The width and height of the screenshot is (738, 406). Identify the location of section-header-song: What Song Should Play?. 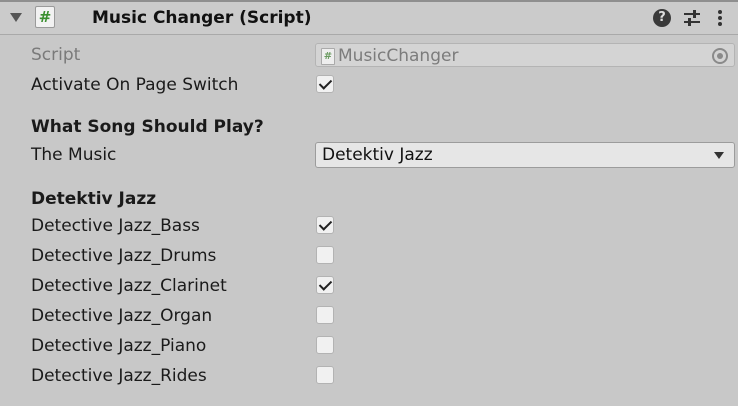
(147, 127).